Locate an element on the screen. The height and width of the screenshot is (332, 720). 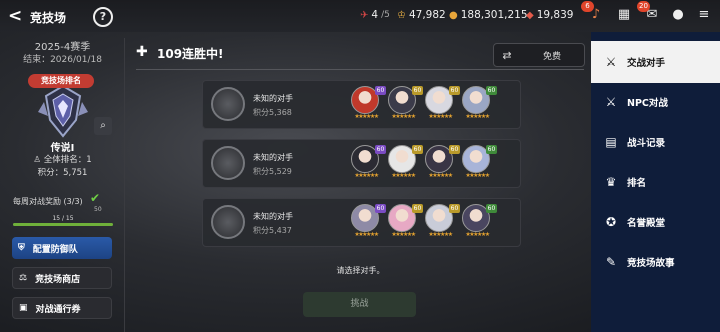
menu-item-book: ✎ 竞技场故事 is located at coordinates (655, 262).